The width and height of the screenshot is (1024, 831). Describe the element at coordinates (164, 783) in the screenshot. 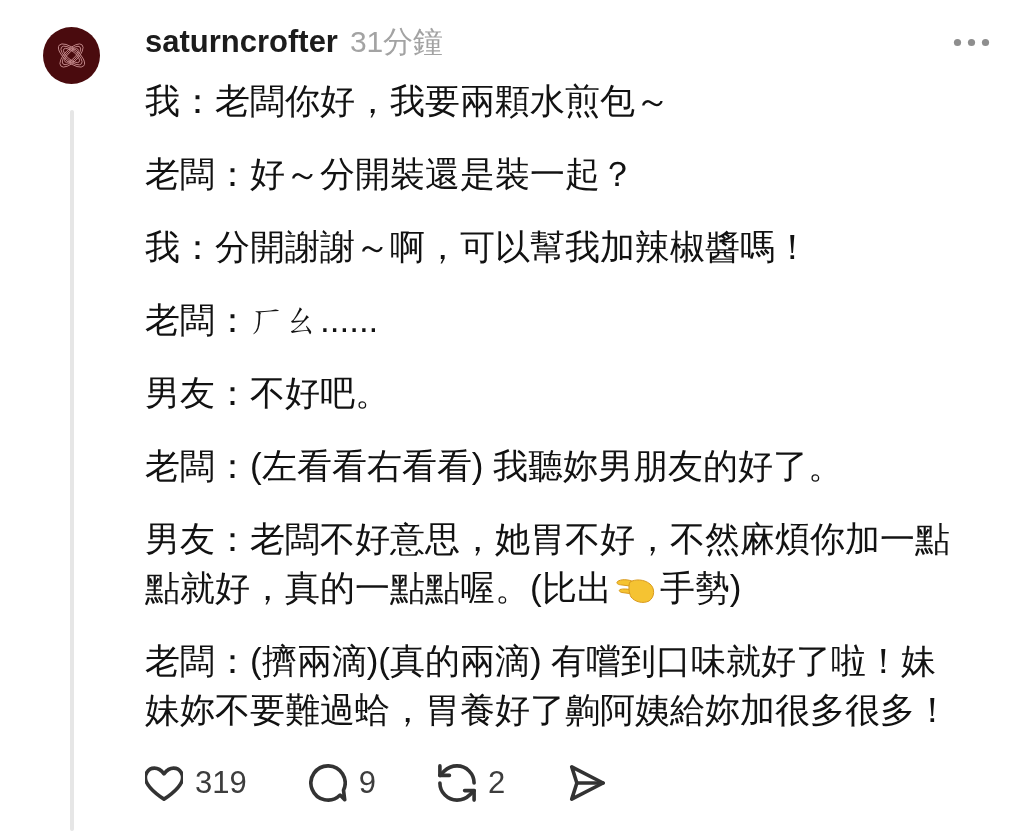

I see `heart-icon` at that location.